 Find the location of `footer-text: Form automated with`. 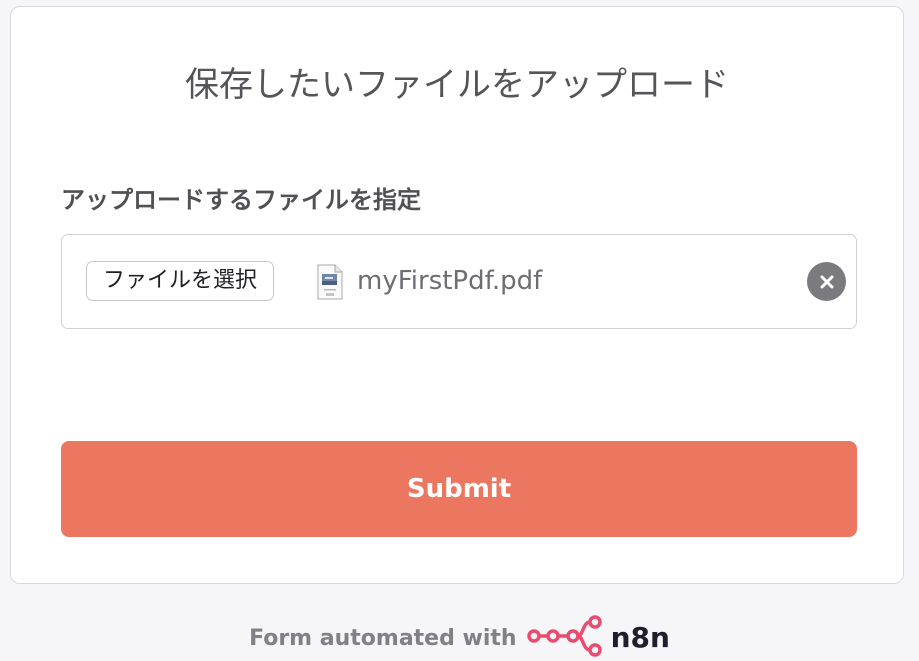

footer-text: Form automated with is located at coordinates (383, 638).